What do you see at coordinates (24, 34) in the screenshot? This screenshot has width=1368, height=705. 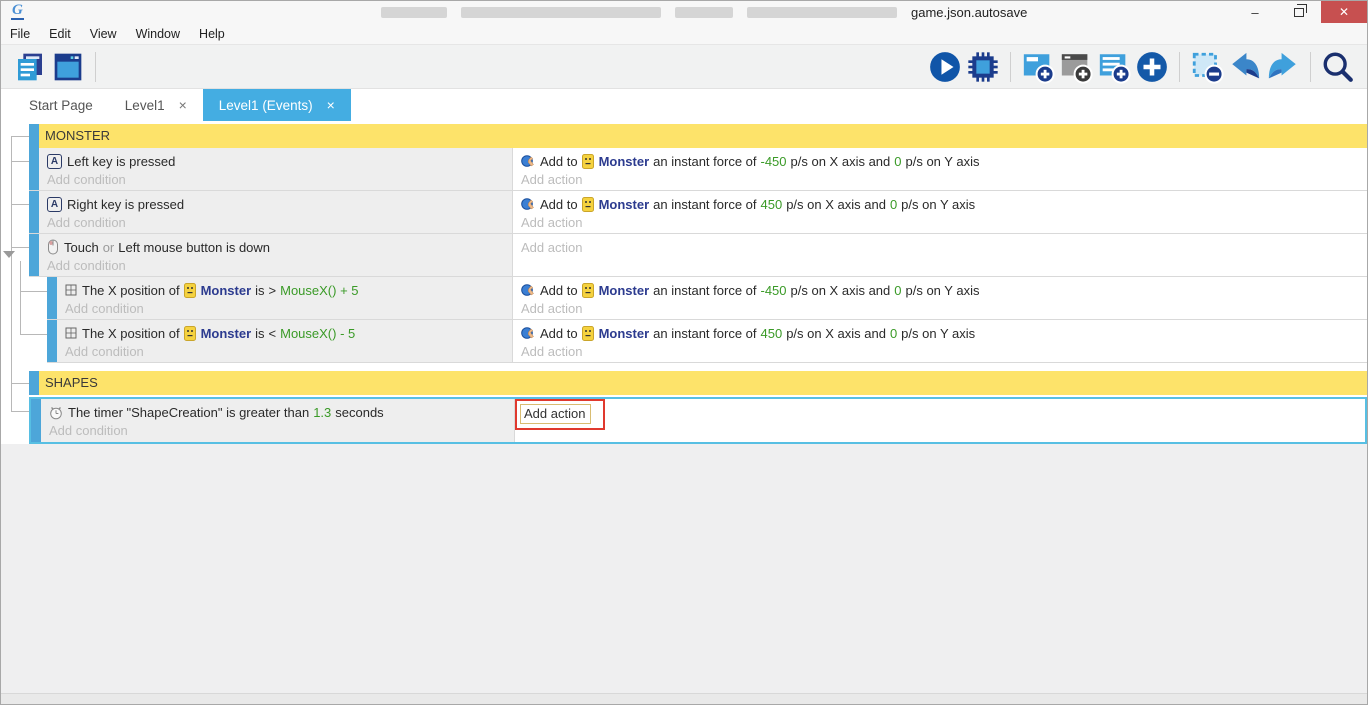 I see `menu-file: File` at bounding box center [24, 34].